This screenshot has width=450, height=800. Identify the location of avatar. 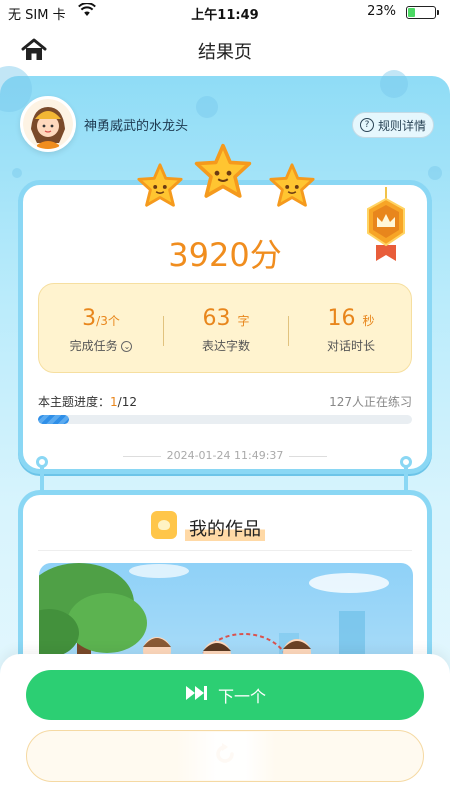
(48, 124).